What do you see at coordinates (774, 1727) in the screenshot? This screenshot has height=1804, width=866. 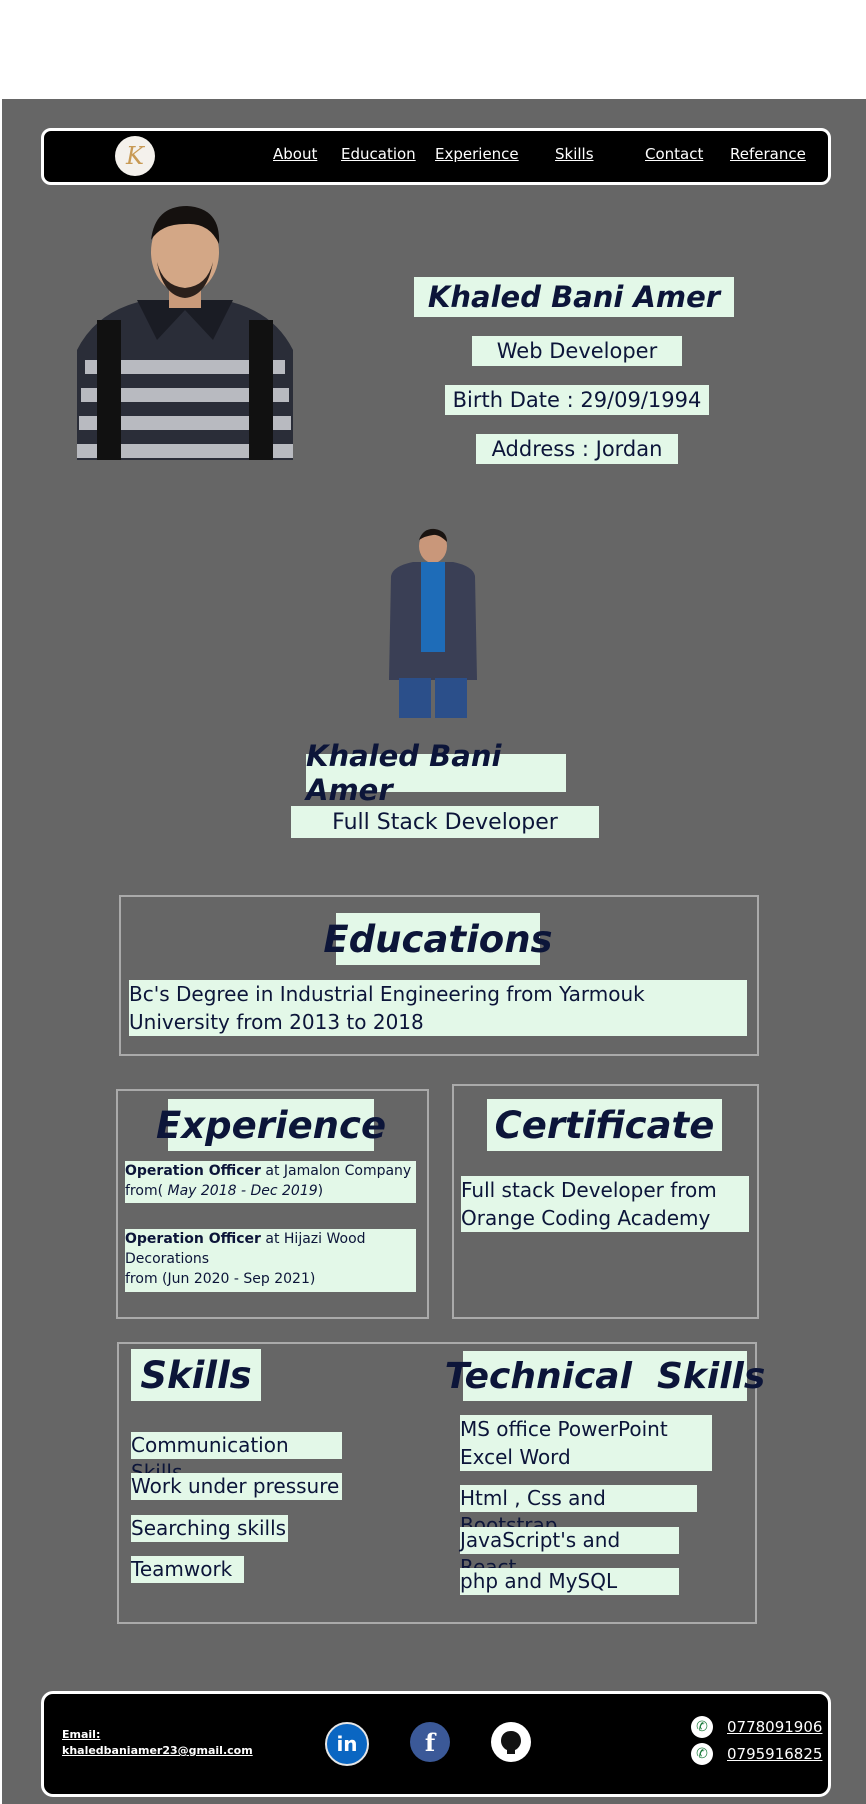 I see `phone-link-1: 0778091906` at bounding box center [774, 1727].